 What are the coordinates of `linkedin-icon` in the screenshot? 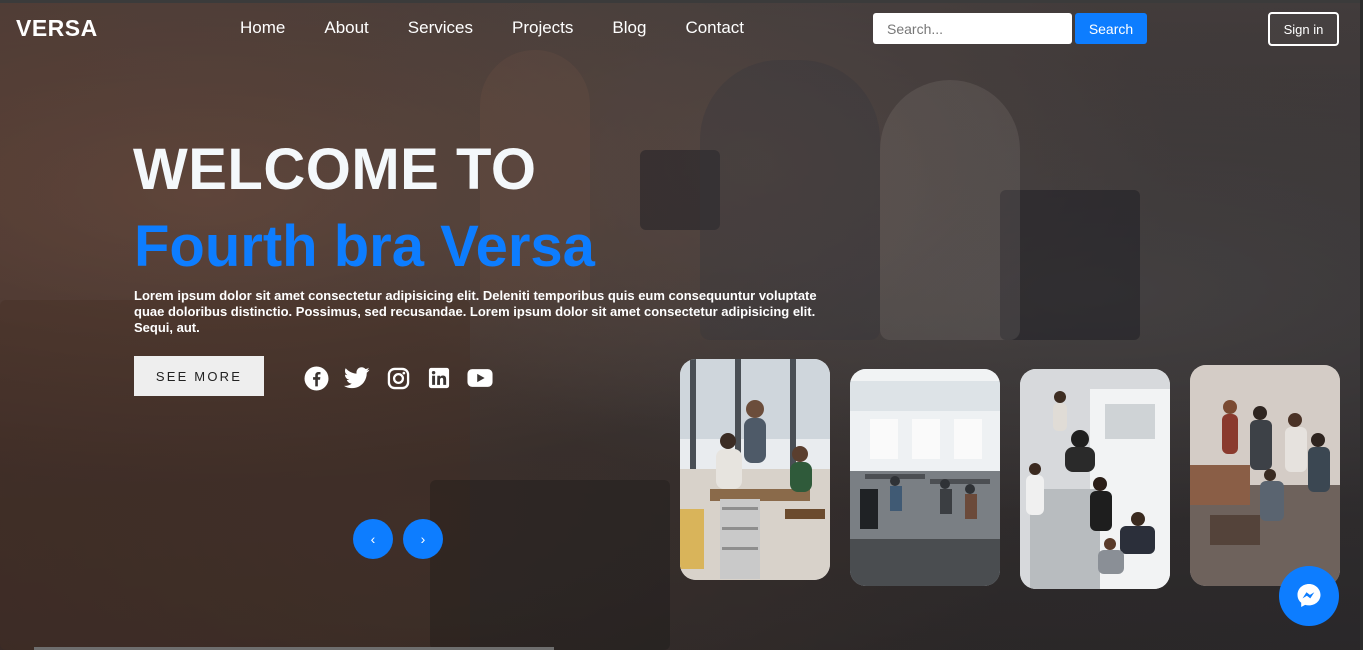 It's located at (439, 378).